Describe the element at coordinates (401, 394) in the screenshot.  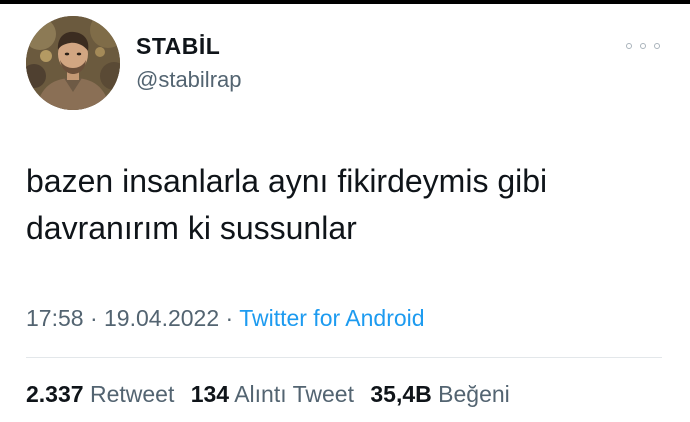
I see `like-count: 35,4B` at that location.